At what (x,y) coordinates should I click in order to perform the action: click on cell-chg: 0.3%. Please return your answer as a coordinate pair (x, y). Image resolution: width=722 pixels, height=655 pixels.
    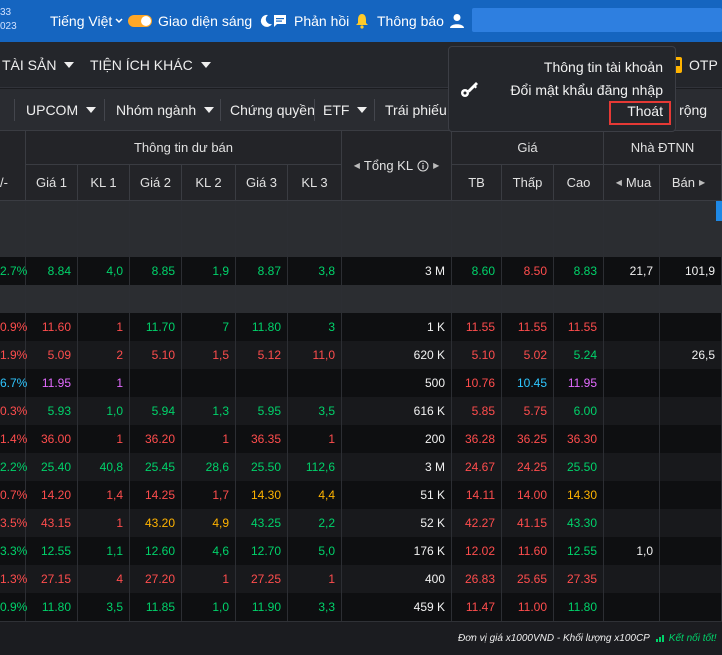
    Looking at the image, I should click on (13, 411).